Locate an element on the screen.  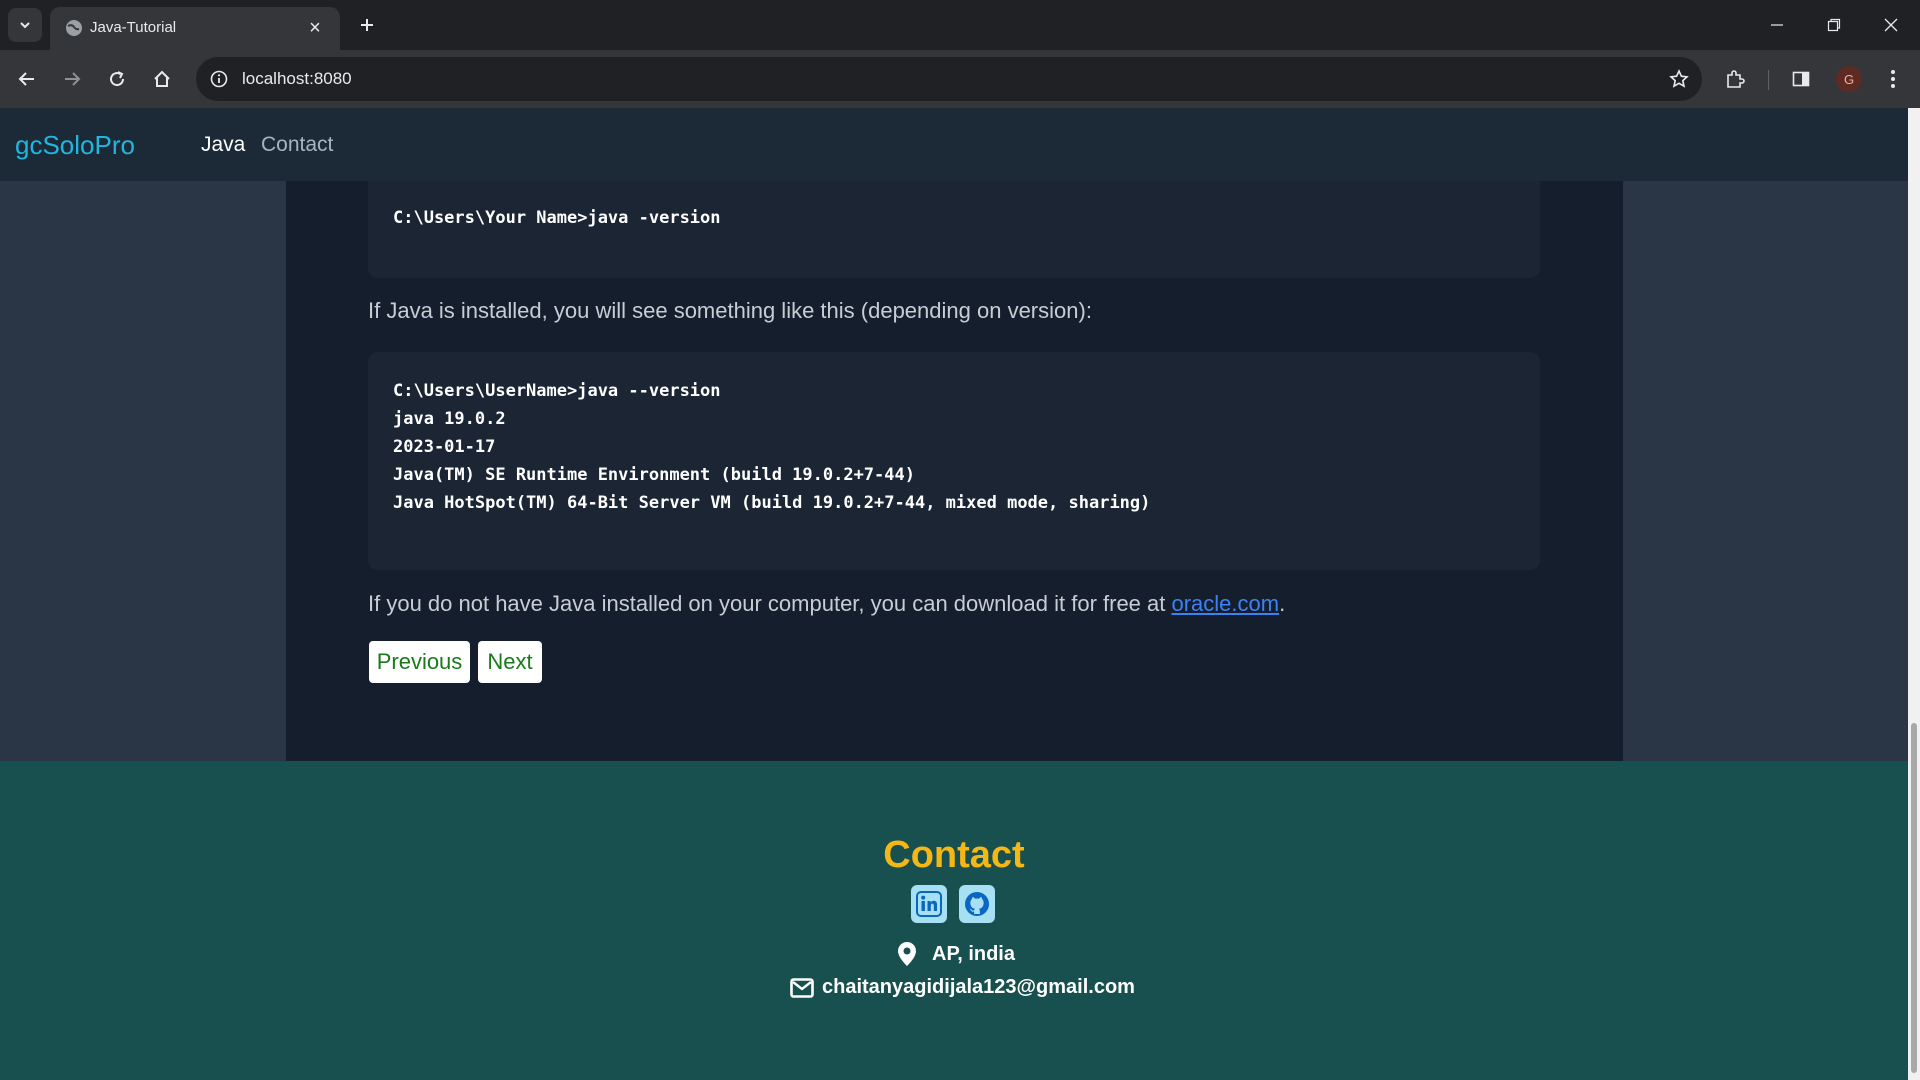
close-window-button is located at coordinates (1891, 25).